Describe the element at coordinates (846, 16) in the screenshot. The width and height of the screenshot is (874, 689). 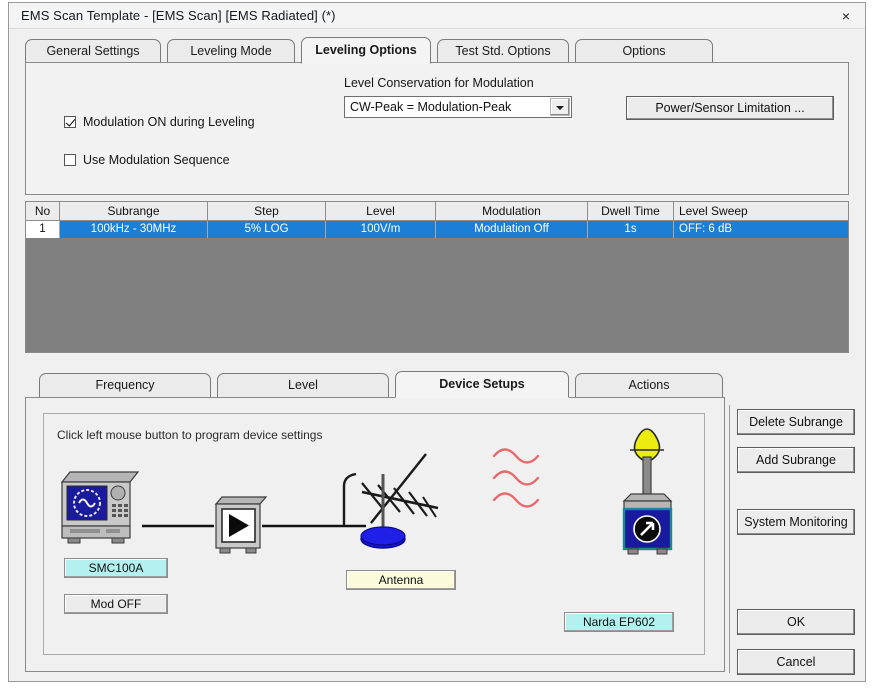
I see `close-icon: ×` at that location.